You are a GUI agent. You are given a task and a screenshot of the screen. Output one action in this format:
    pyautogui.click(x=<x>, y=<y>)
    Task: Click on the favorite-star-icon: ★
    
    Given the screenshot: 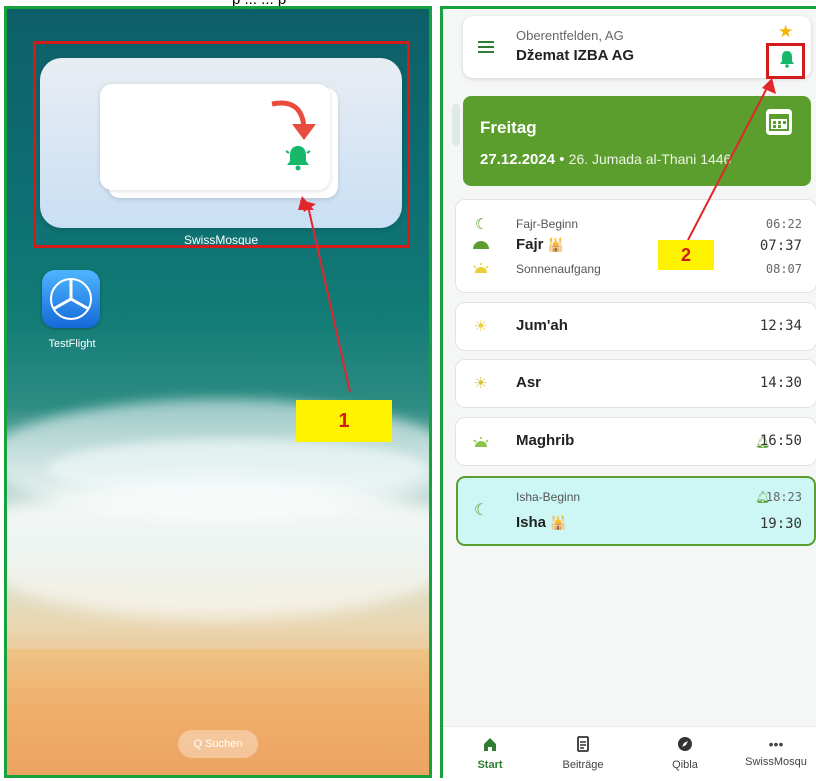 What is the action you would take?
    pyautogui.click(x=785, y=32)
    